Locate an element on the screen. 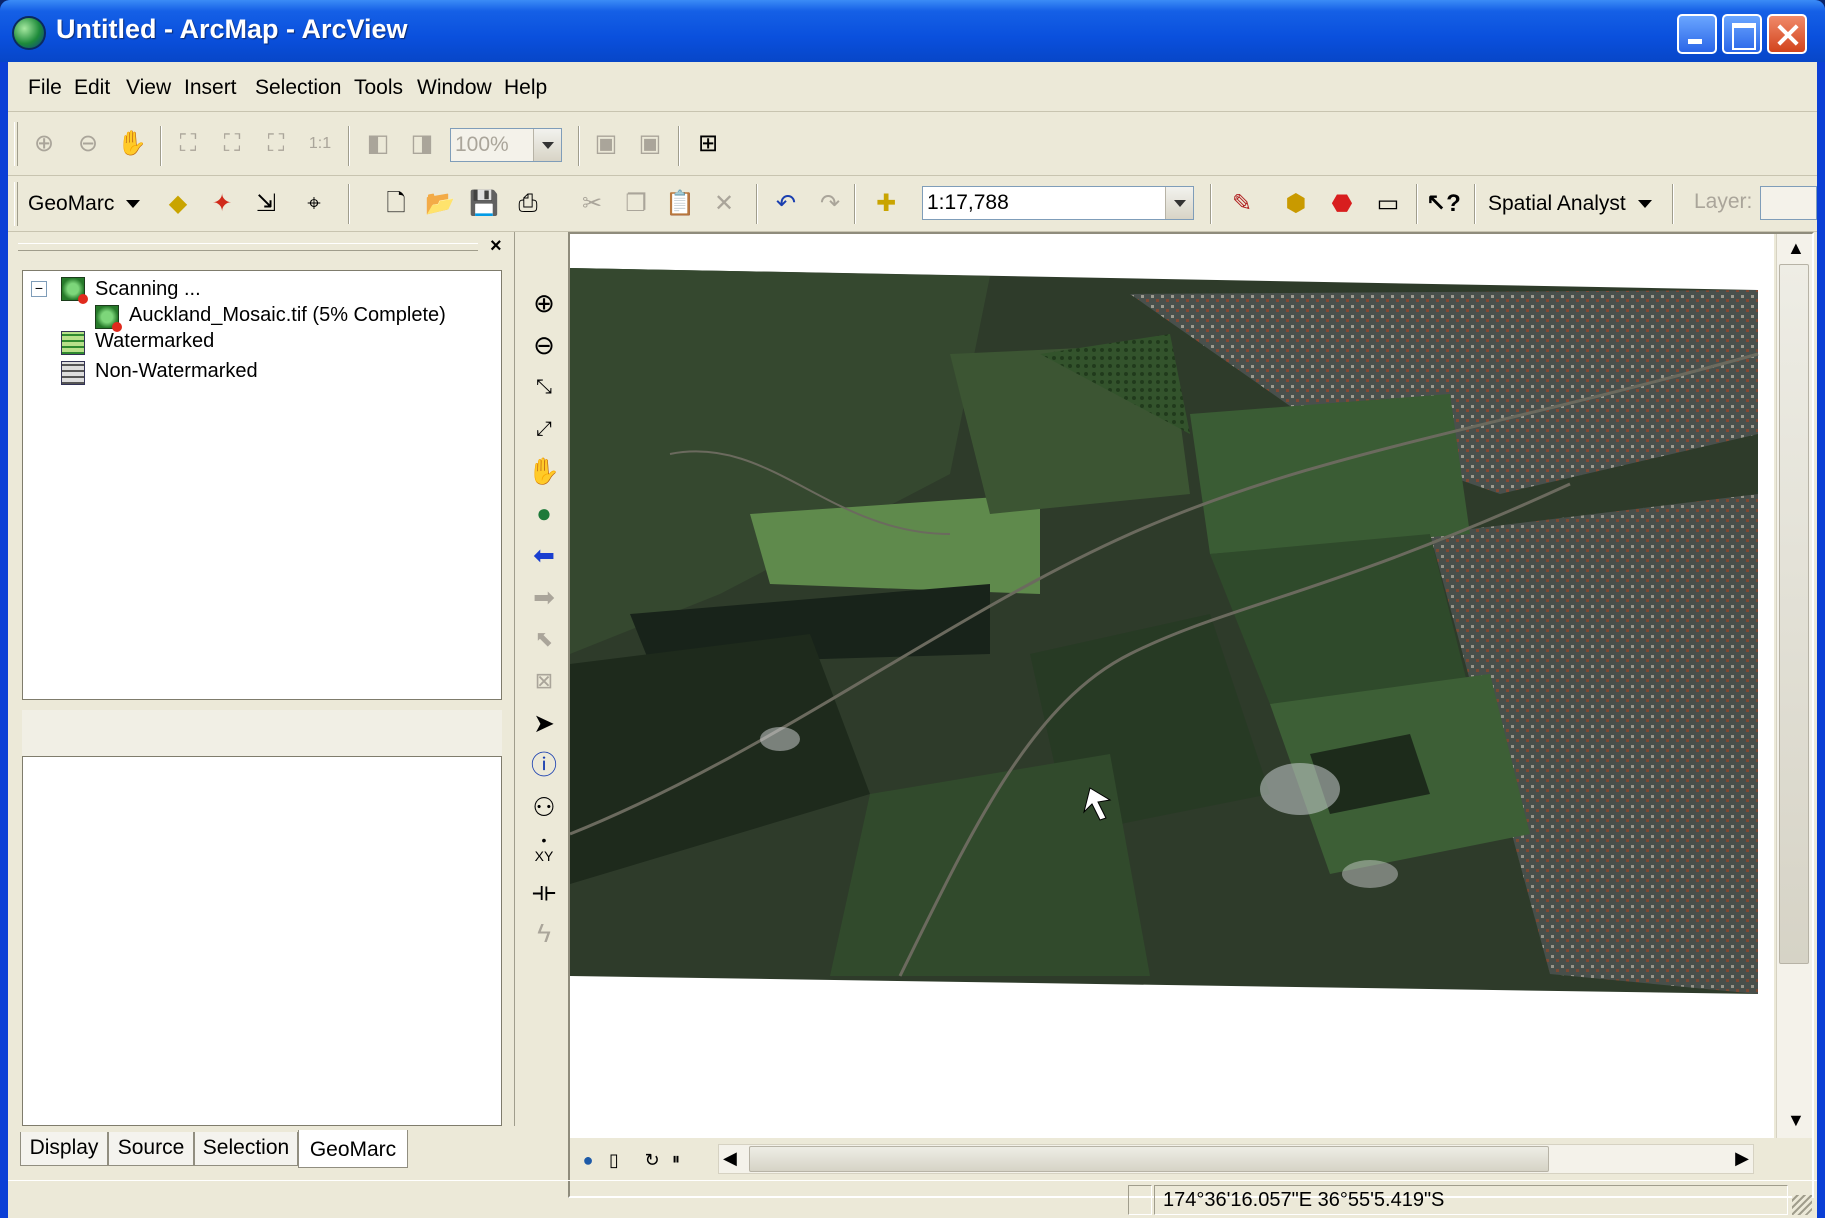 This screenshot has height=1218, width=1825. tab-geomarc: GeoMarc is located at coordinates (353, 1149).